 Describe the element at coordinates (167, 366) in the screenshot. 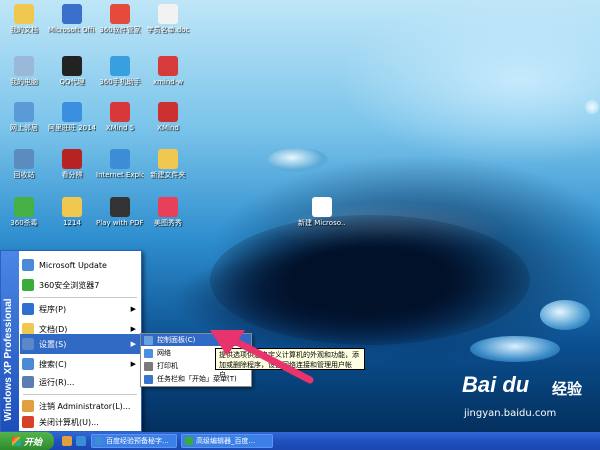

I see `submenu-item-label: 打印机` at that location.